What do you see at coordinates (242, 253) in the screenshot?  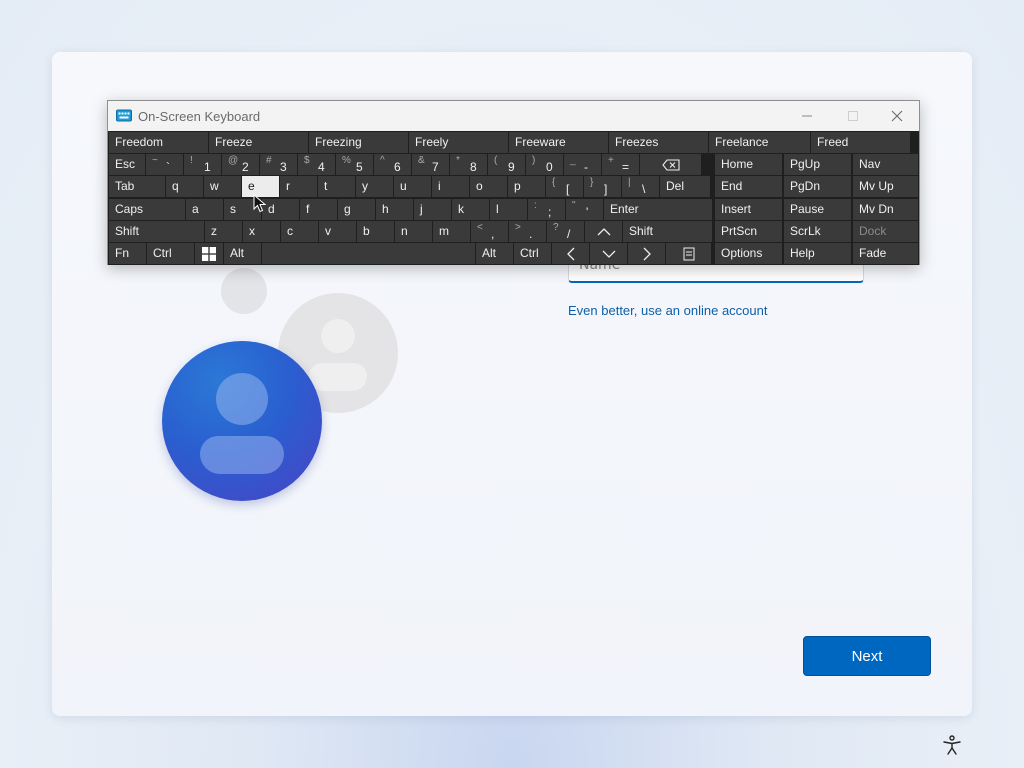 I see `key-alt-left: Alt` at bounding box center [242, 253].